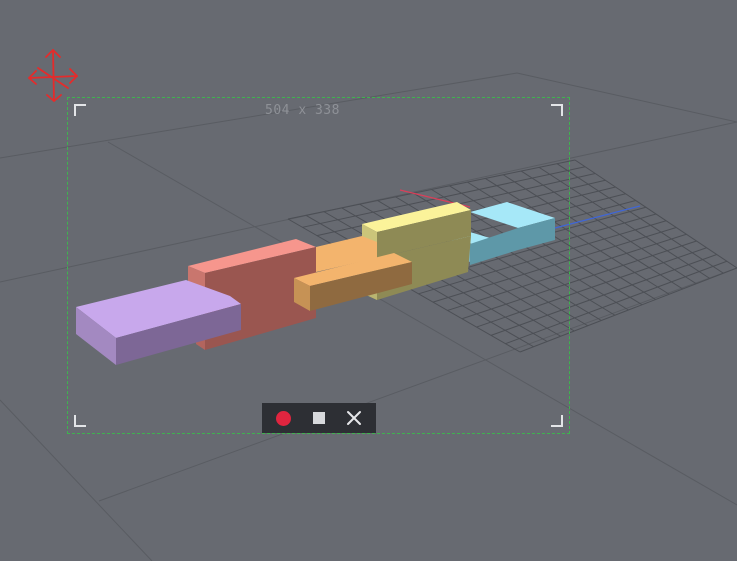 This screenshot has width=737, height=561. I want to click on stop-button, so click(319, 418).